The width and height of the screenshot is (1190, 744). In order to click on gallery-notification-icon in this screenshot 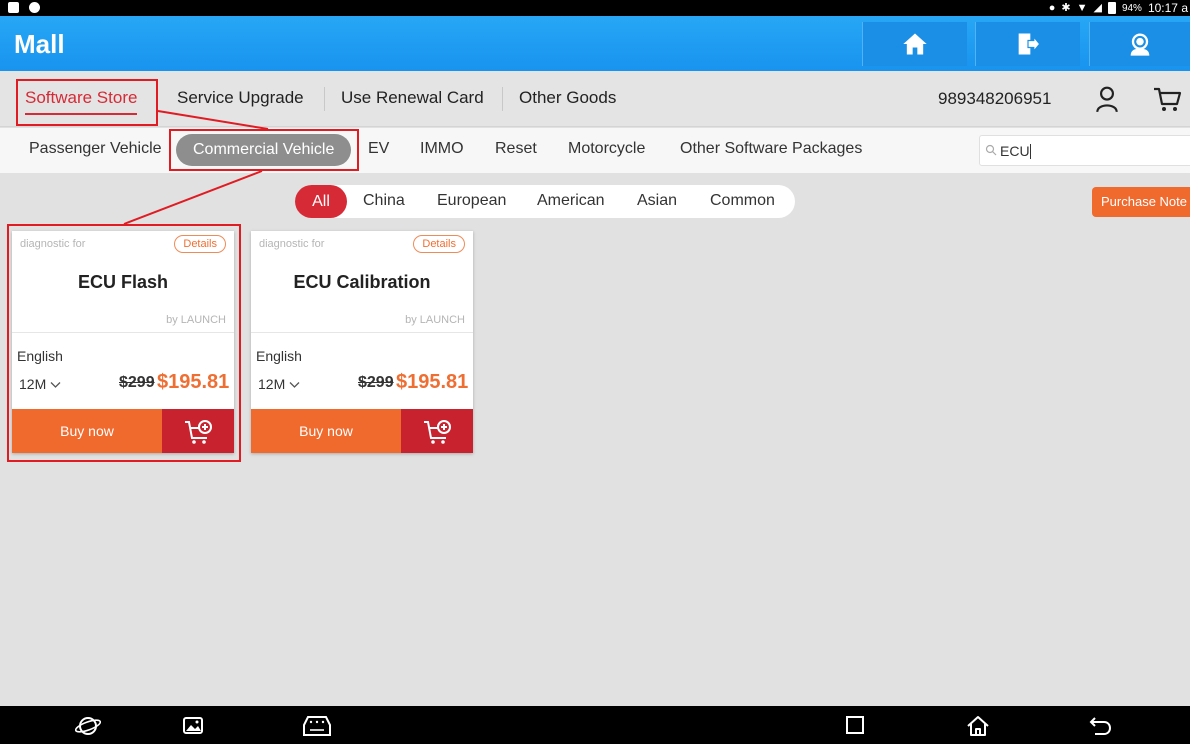, I will do `click(13, 7)`.